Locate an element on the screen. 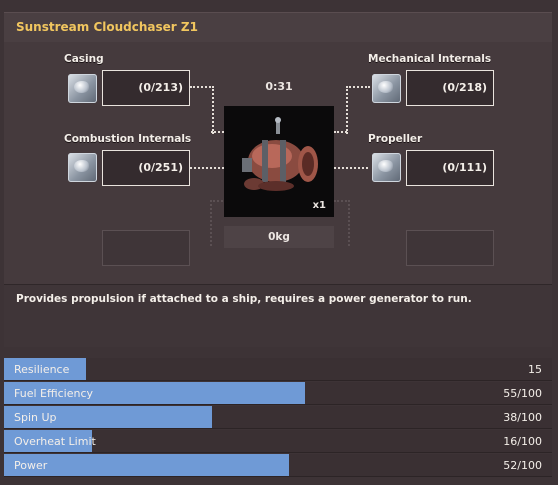 This screenshot has height=485, width=558. stat-row-spin-up: Spin Up 38/100 is located at coordinates (278, 417).